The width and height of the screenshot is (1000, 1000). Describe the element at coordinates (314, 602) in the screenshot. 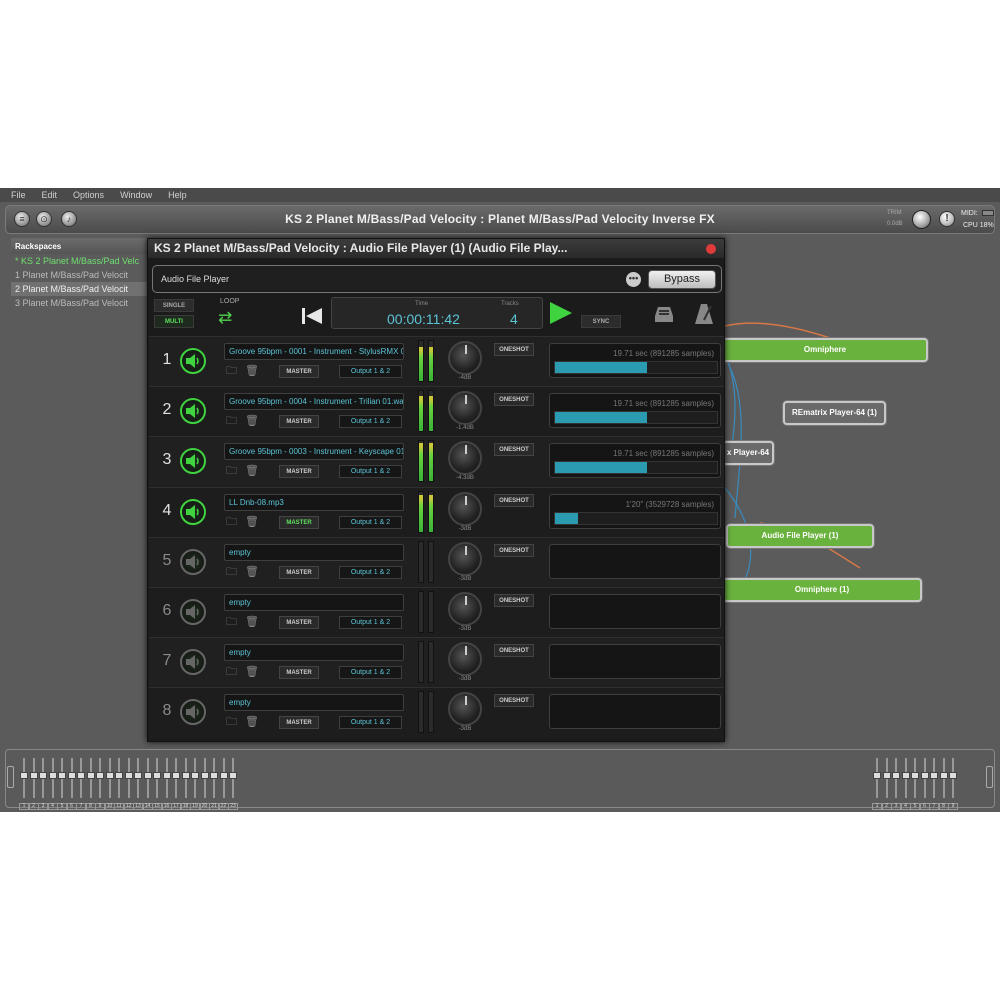

I see `track-file-name: empty` at that location.